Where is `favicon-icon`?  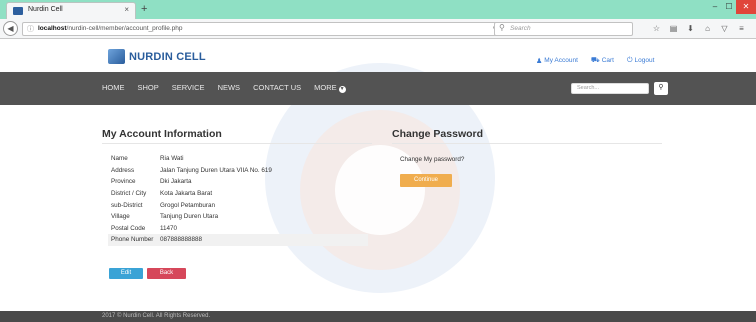 favicon-icon is located at coordinates (18, 11).